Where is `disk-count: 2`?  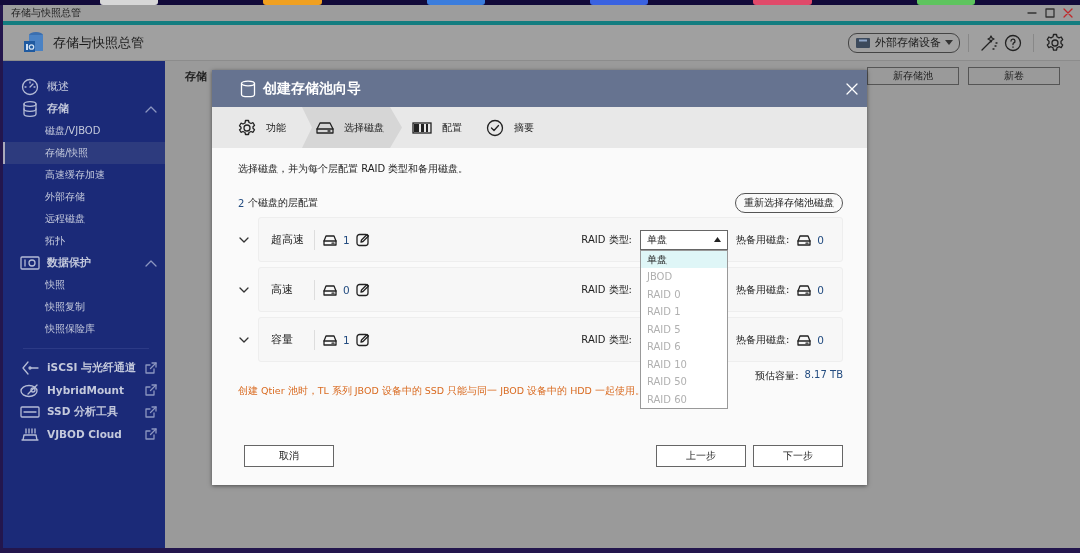
disk-count: 2 is located at coordinates (241, 203).